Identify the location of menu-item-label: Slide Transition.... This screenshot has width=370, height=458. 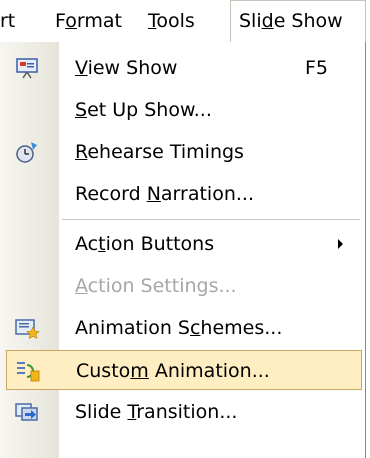
(156, 412).